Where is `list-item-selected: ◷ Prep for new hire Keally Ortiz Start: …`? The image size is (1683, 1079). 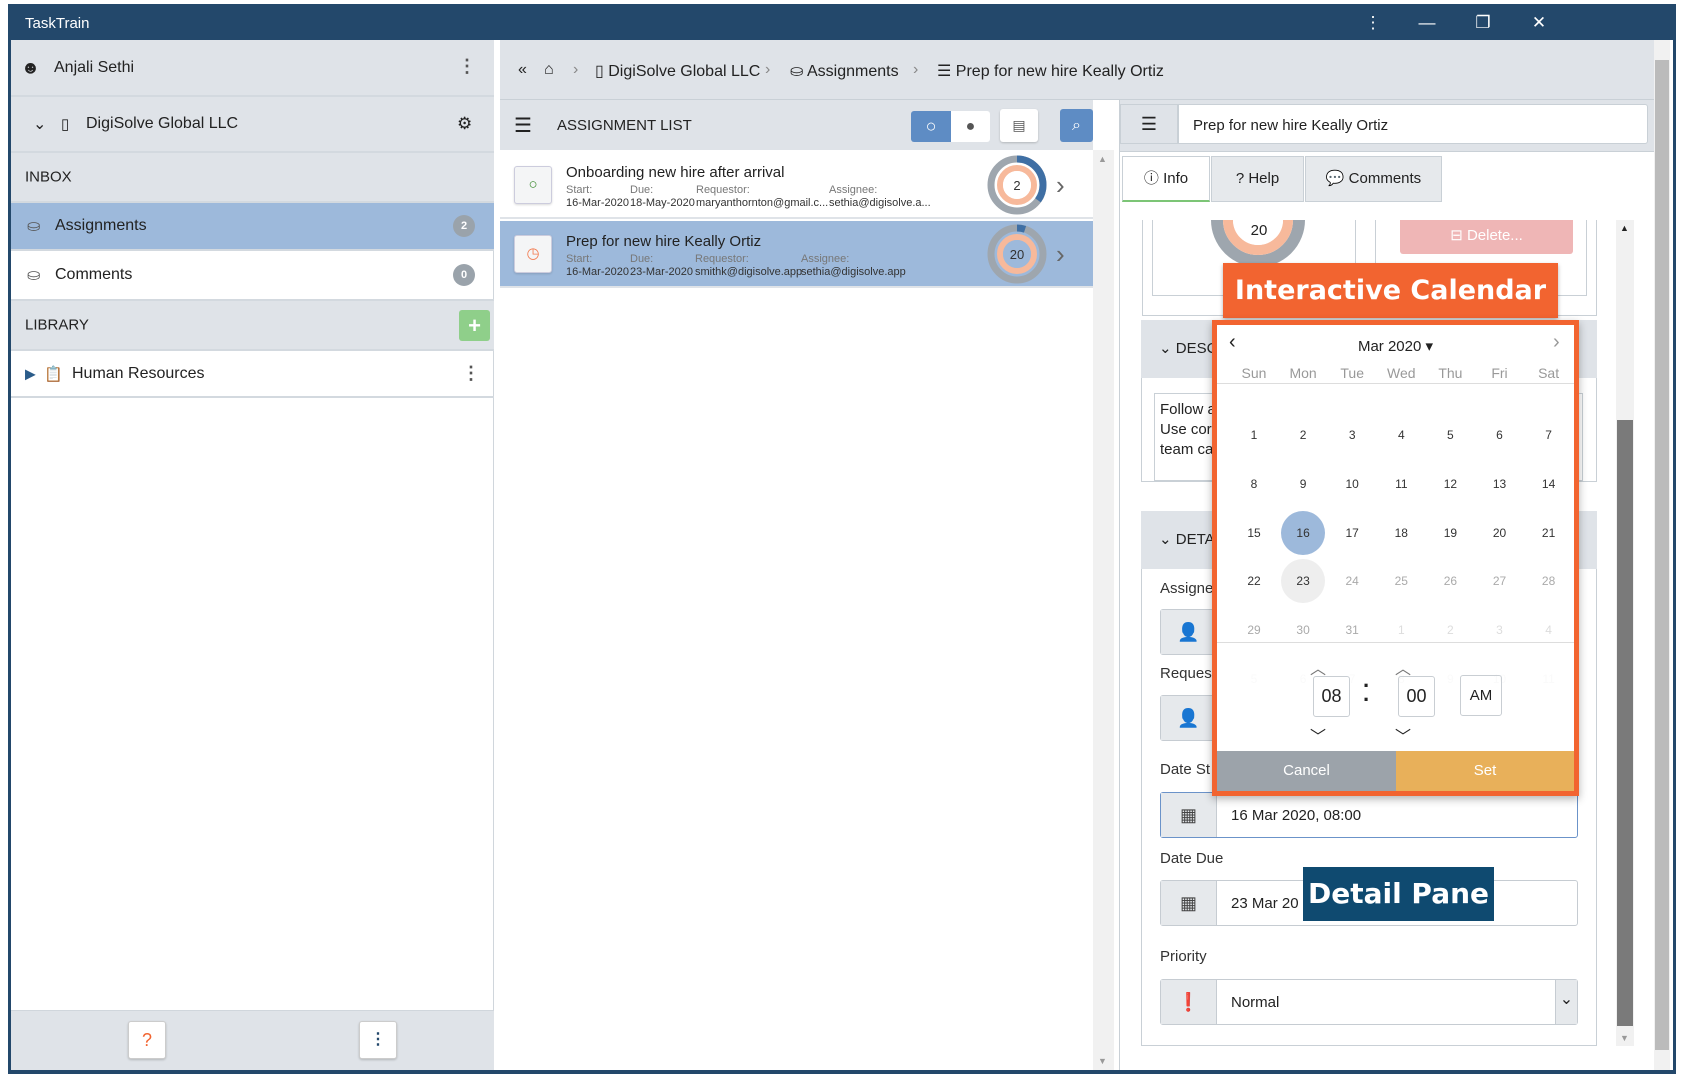
list-item-selected: ◷ Prep for new hire Keally Ortiz Start: … is located at coordinates (796, 254).